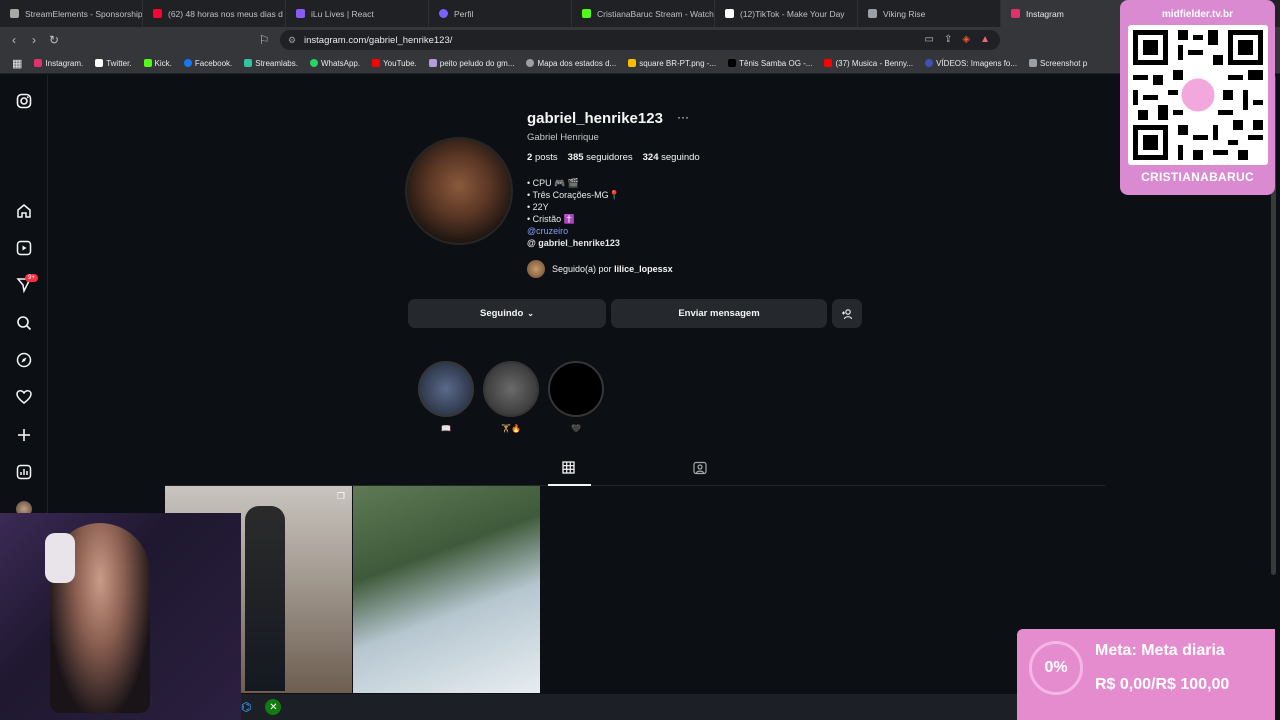 The width and height of the screenshot is (1280, 720). What do you see at coordinates (792, 13) in the screenshot?
I see `tab-label: (12)TikTok - Make Your Day` at bounding box center [792, 13].